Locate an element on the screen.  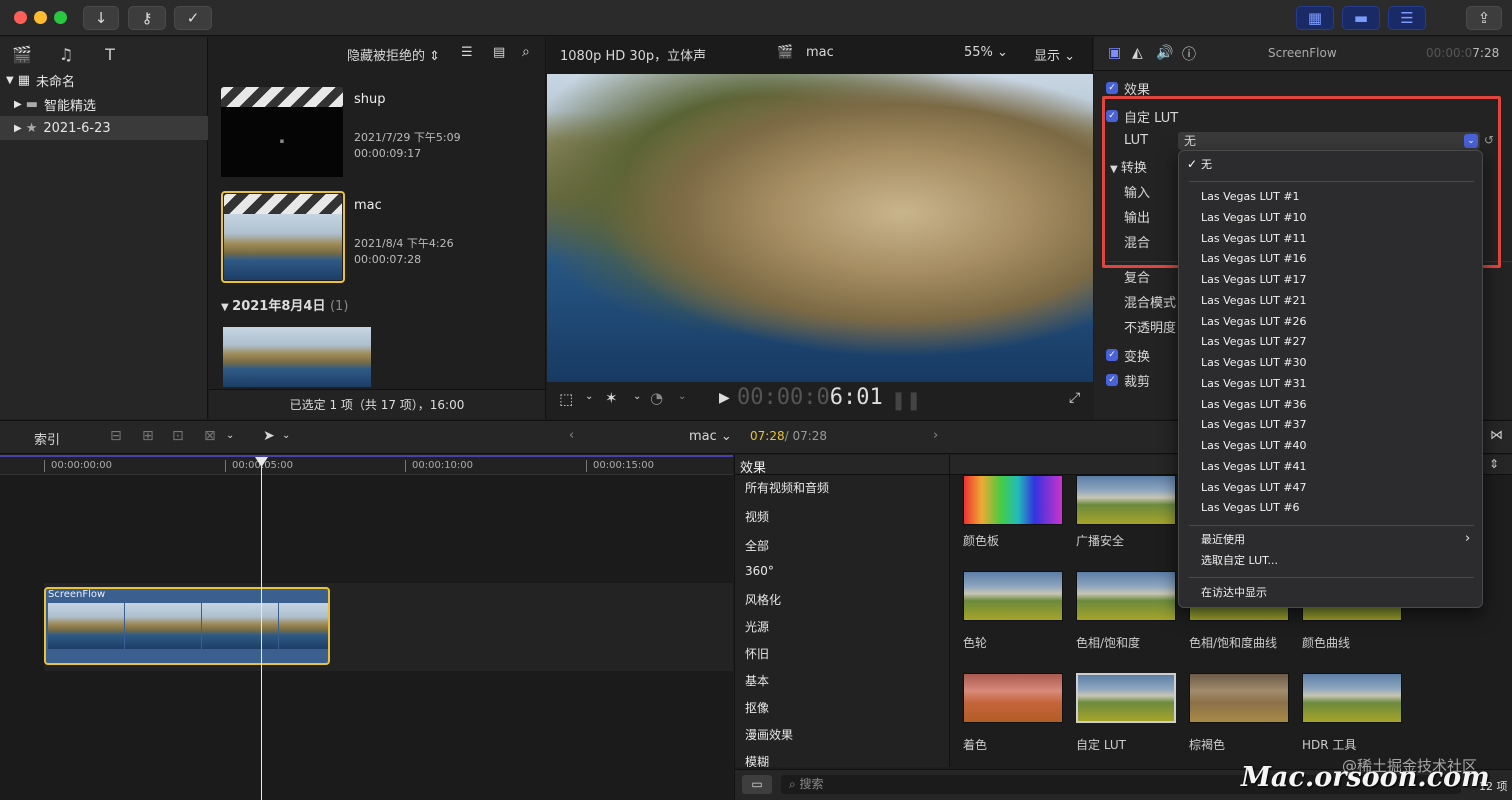
inspector-clip-title: ScreenFlow is located at coordinates (1302, 53).